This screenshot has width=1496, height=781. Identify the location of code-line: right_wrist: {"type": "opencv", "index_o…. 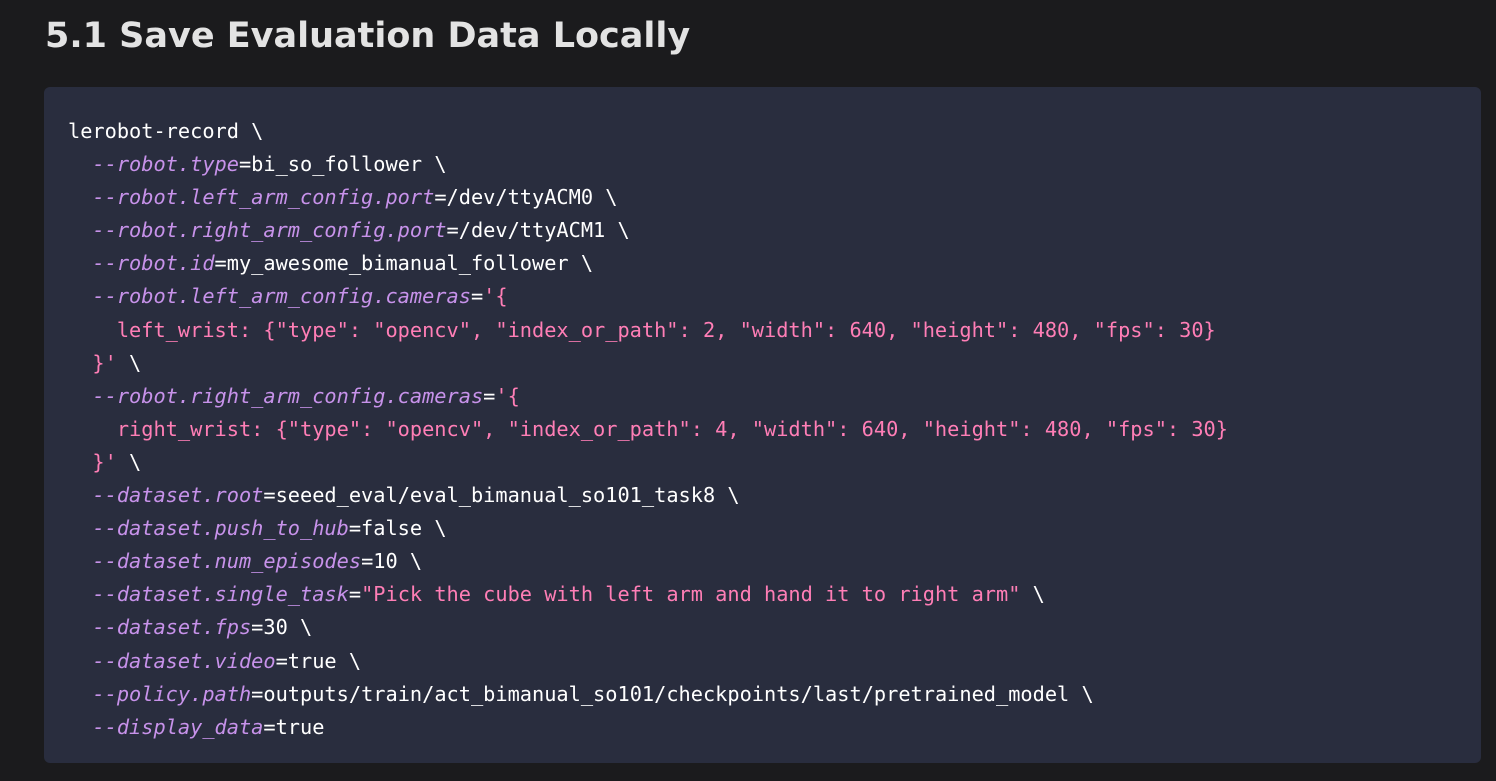
(648, 429).